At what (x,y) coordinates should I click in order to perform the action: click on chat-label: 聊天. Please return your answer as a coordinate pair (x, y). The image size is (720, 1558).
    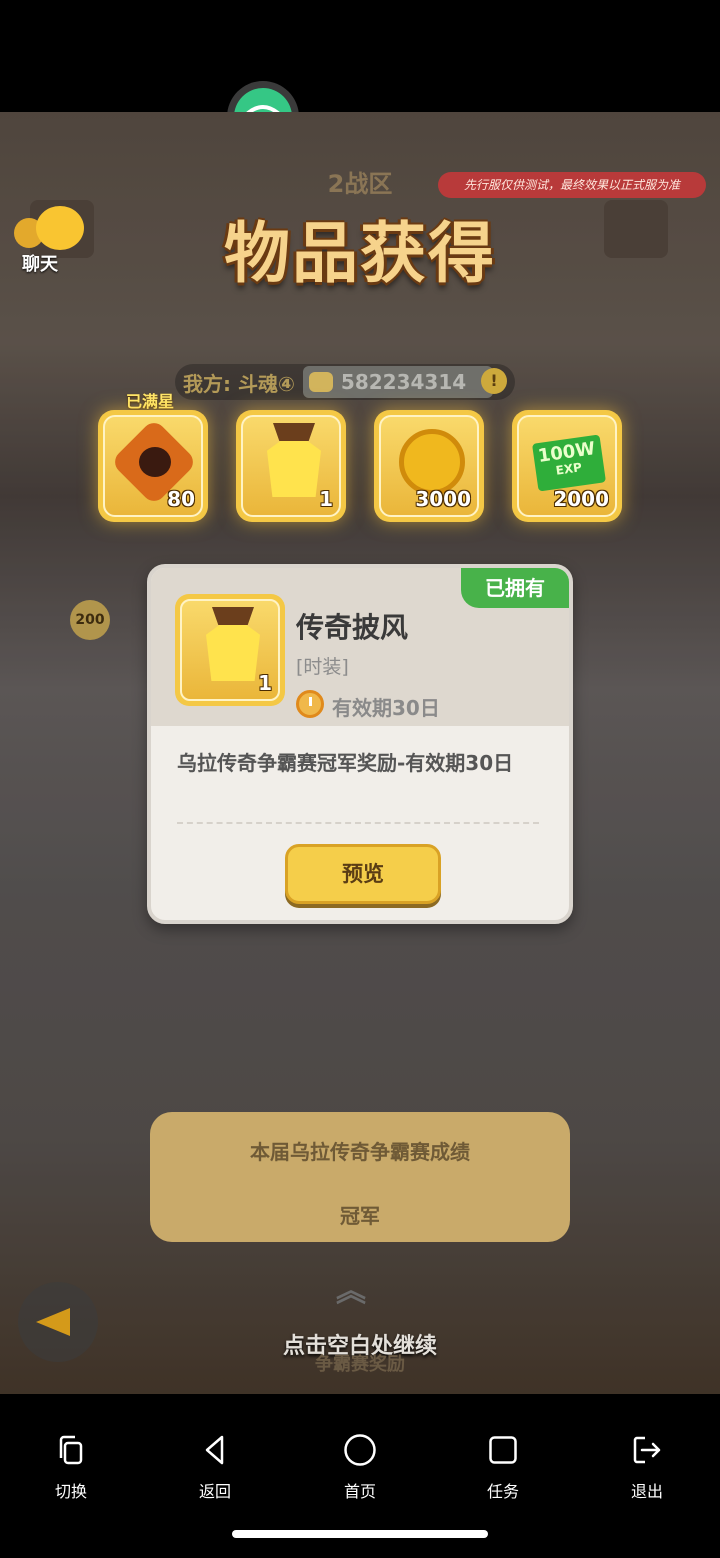
    Looking at the image, I should click on (40, 264).